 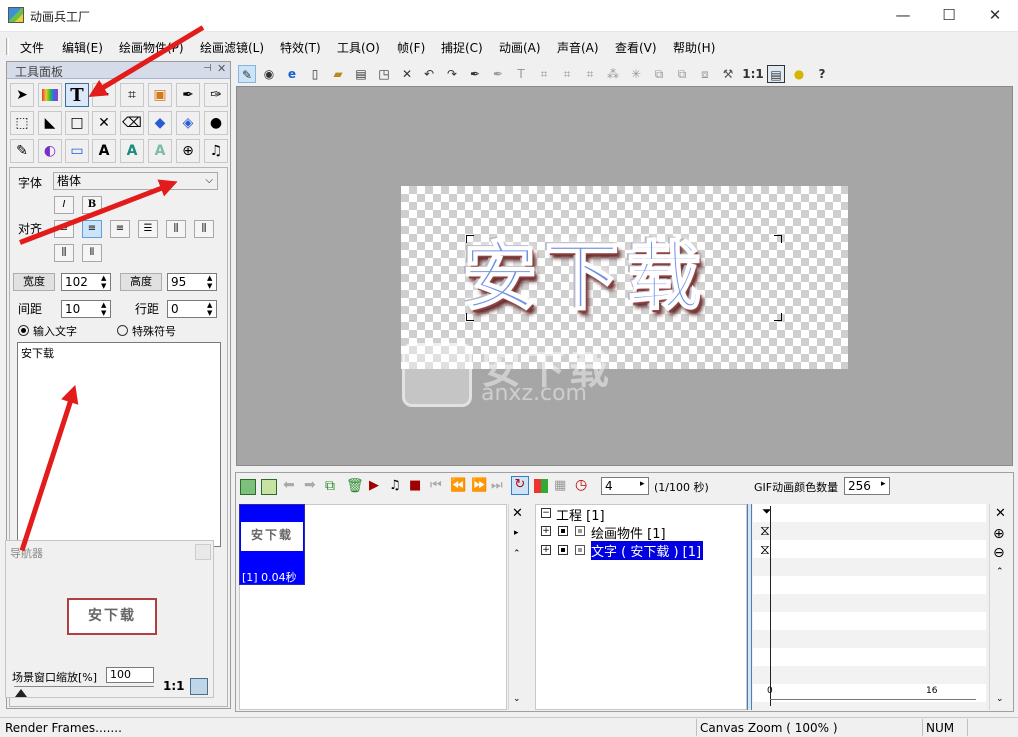 I want to click on font-select: 楷体 ⌵, so click(x=135, y=181).